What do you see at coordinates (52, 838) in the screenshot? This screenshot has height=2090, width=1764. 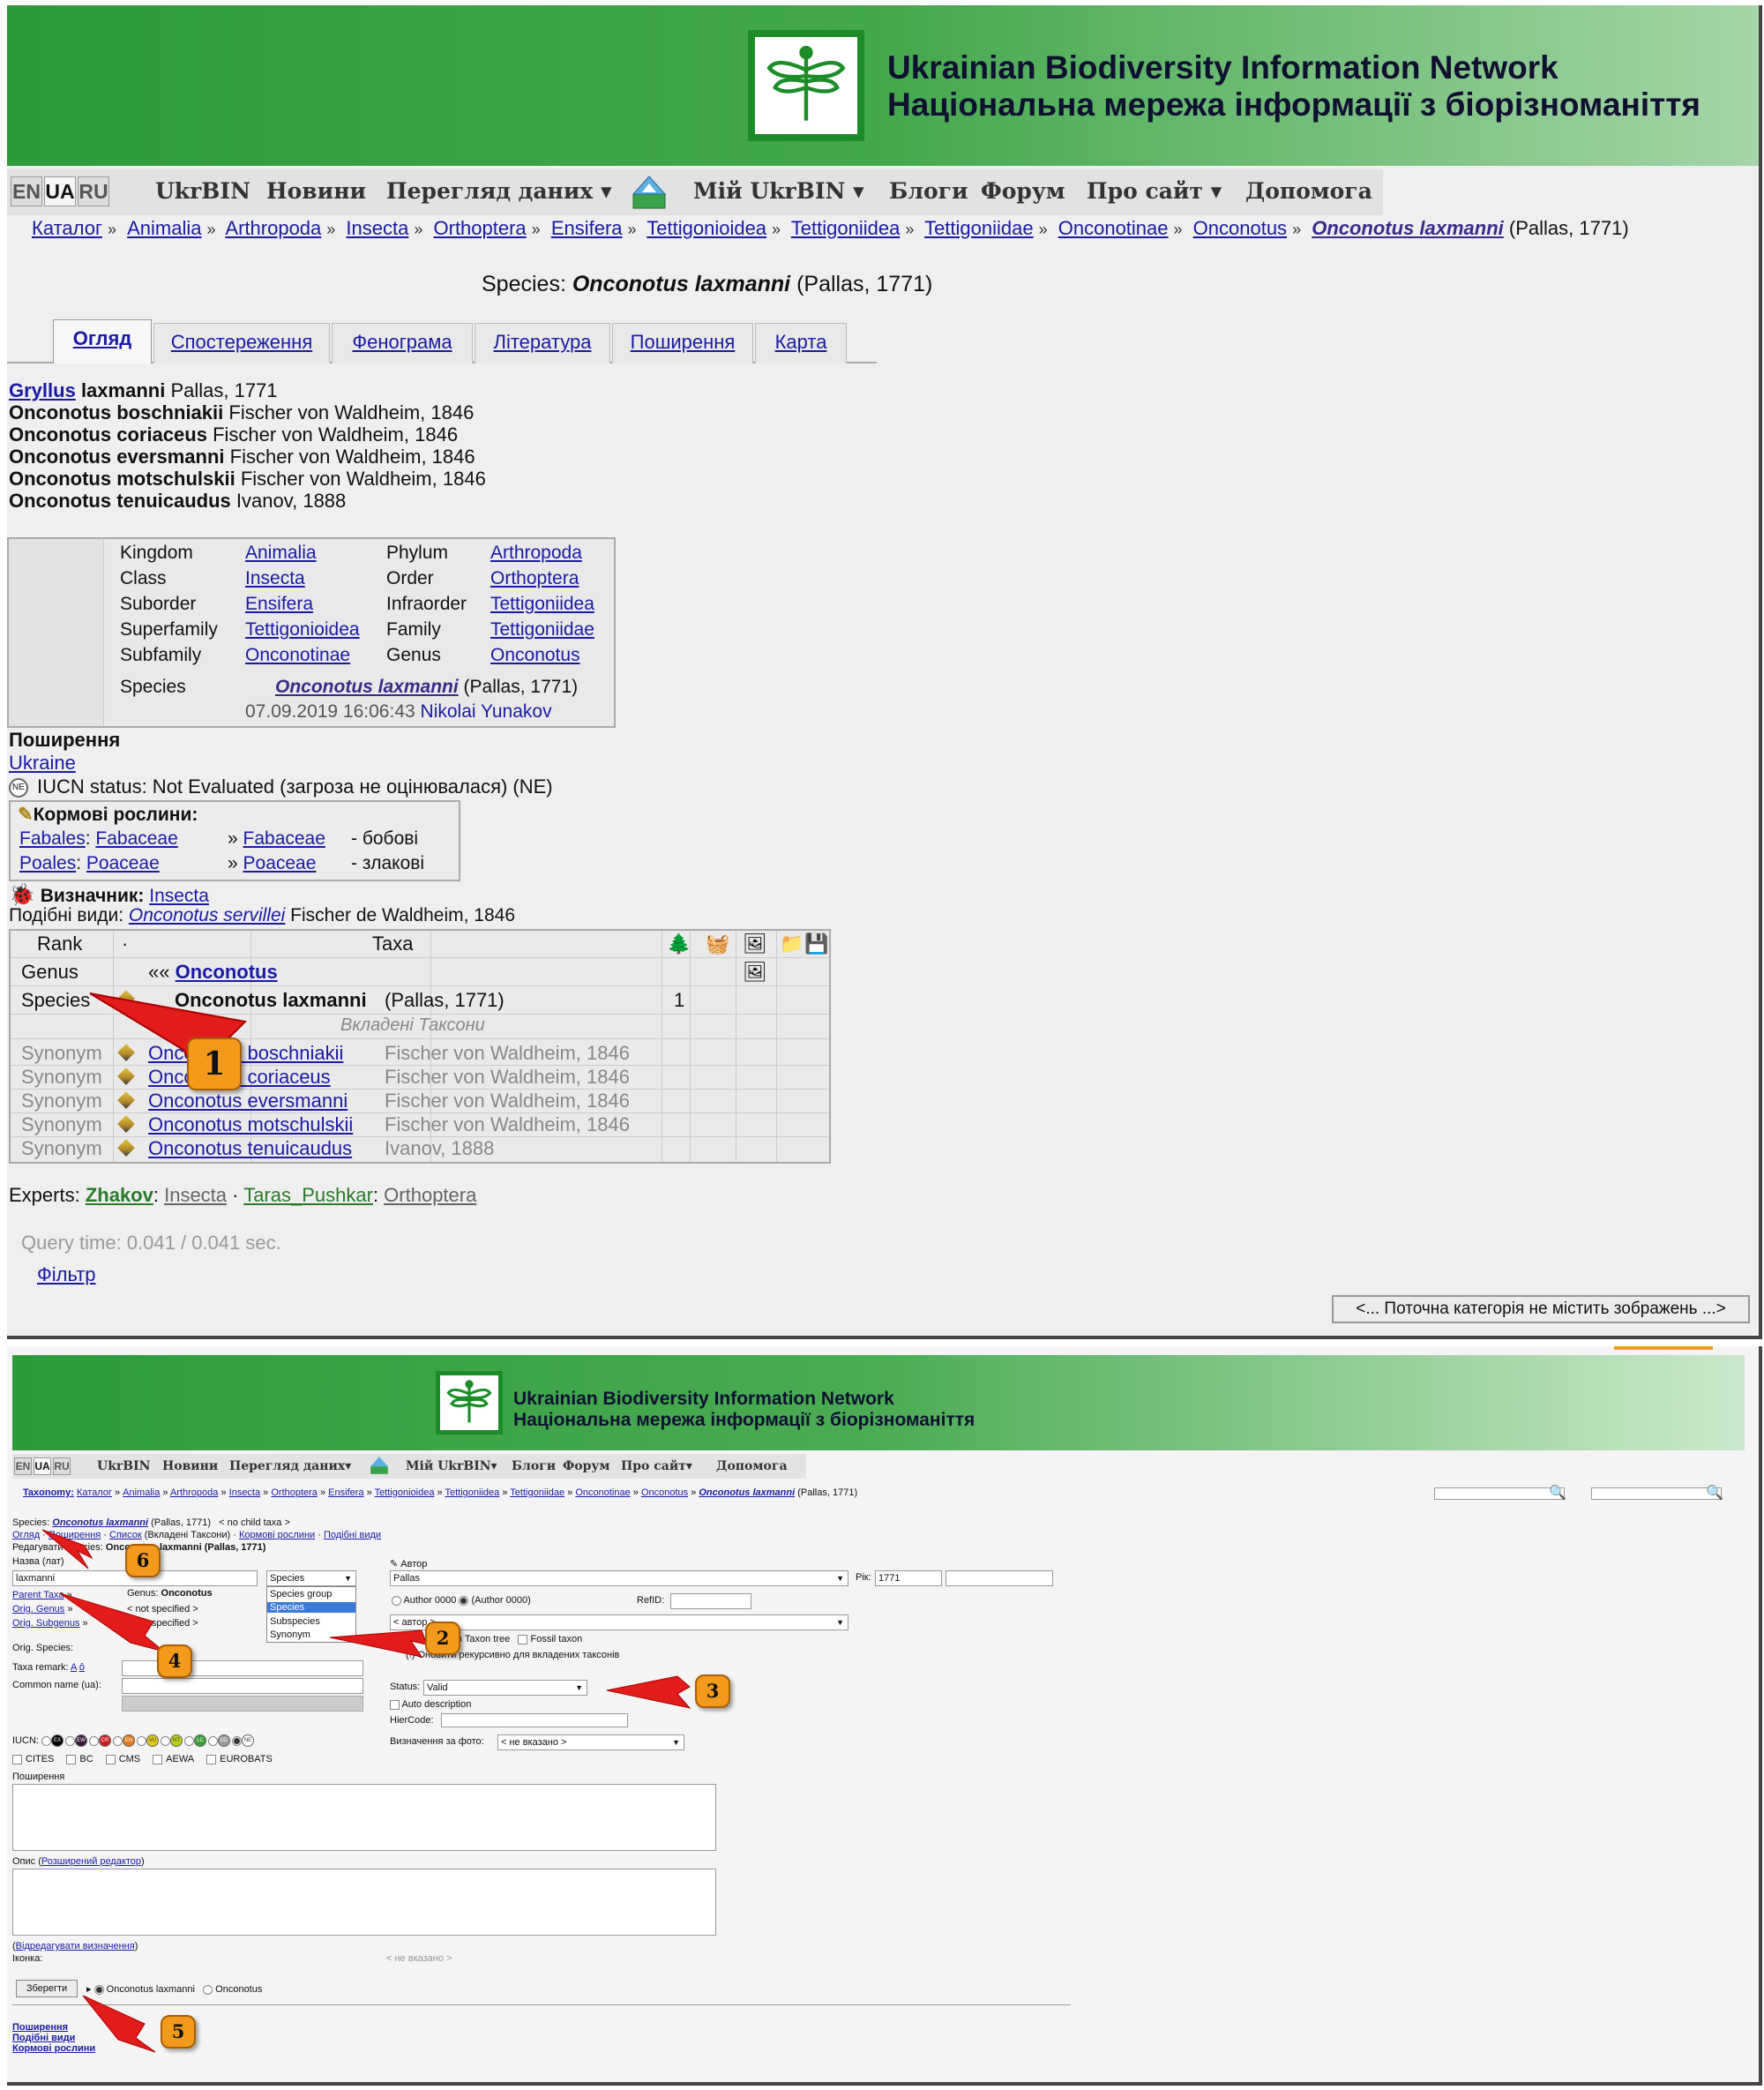 I see `food-plant-order: Fabales` at bounding box center [52, 838].